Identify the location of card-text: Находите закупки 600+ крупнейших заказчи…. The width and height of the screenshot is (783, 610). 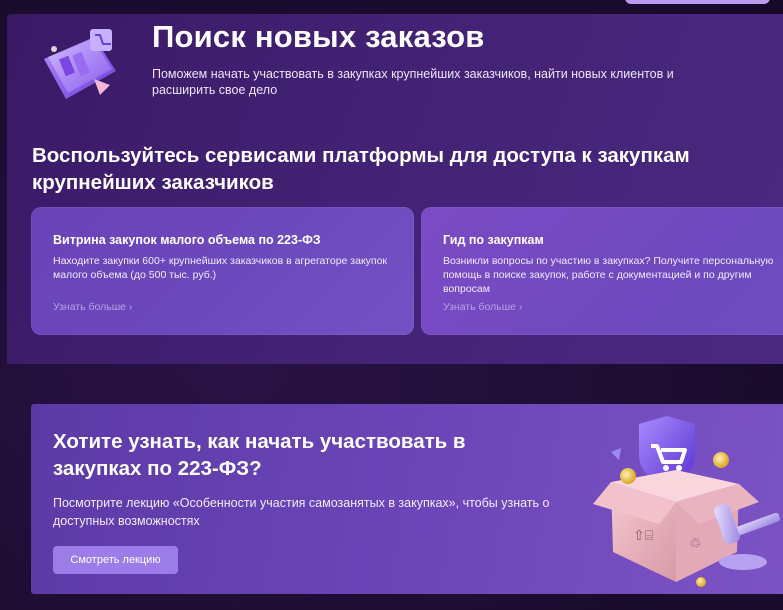
(220, 268).